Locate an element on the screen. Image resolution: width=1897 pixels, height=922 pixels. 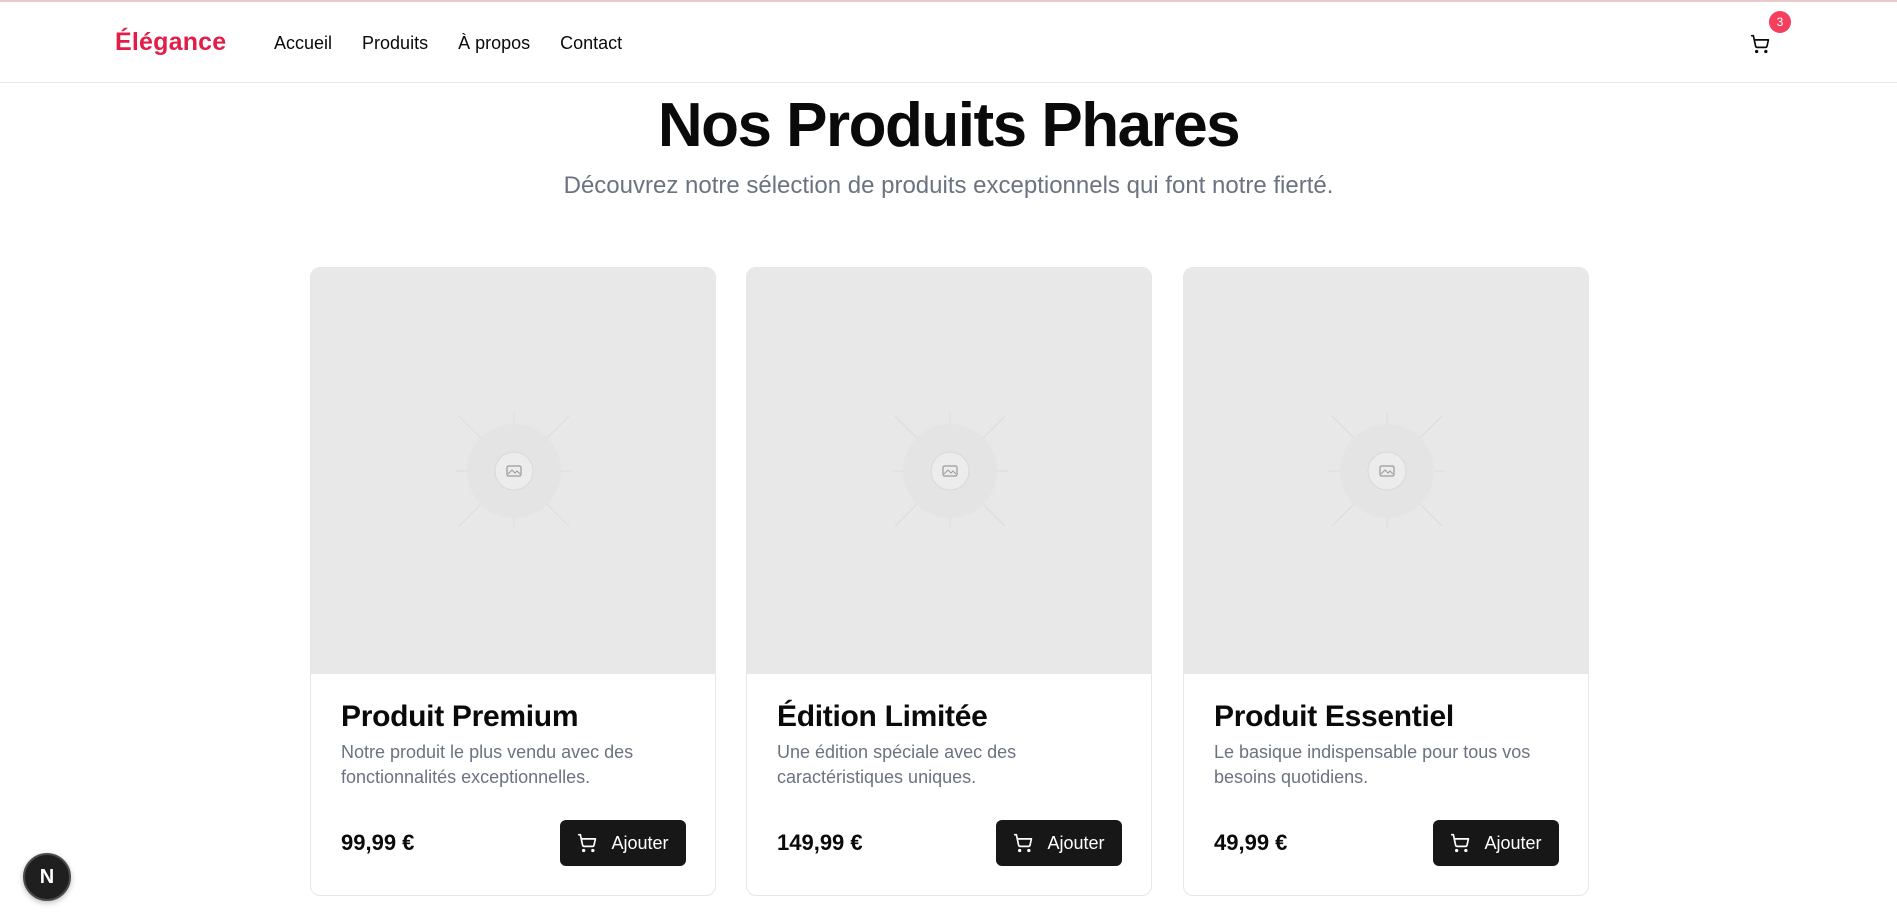
main-nav: Accueil Produits À propos Contact is located at coordinates (448, 43).